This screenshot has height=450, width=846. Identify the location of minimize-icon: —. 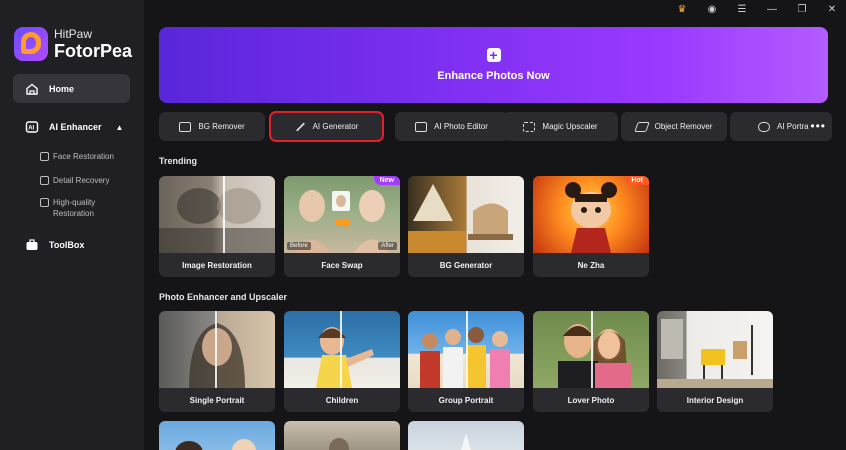
(772, 9).